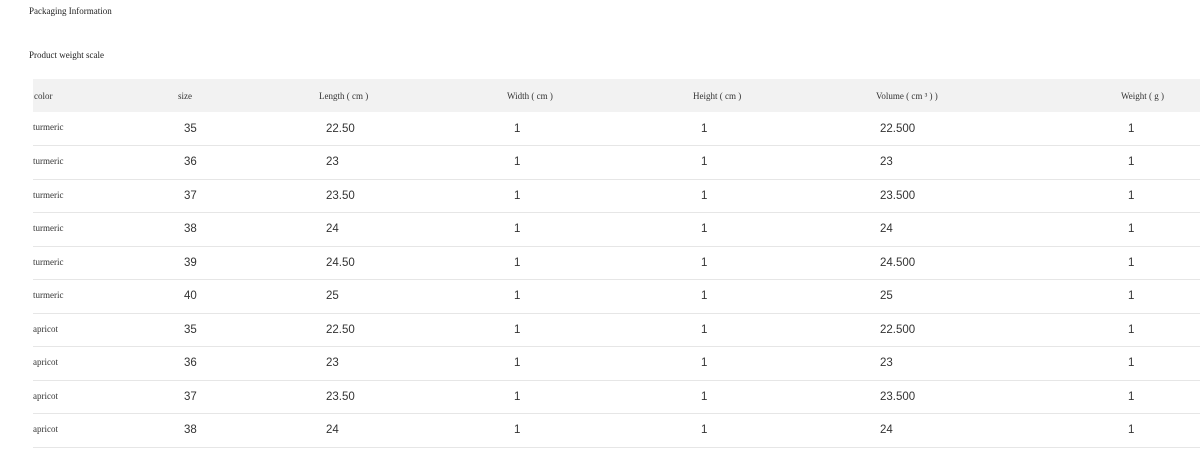 This screenshot has height=467, width=1200. Describe the element at coordinates (886, 296) in the screenshot. I see `volume-cell: 25` at that location.